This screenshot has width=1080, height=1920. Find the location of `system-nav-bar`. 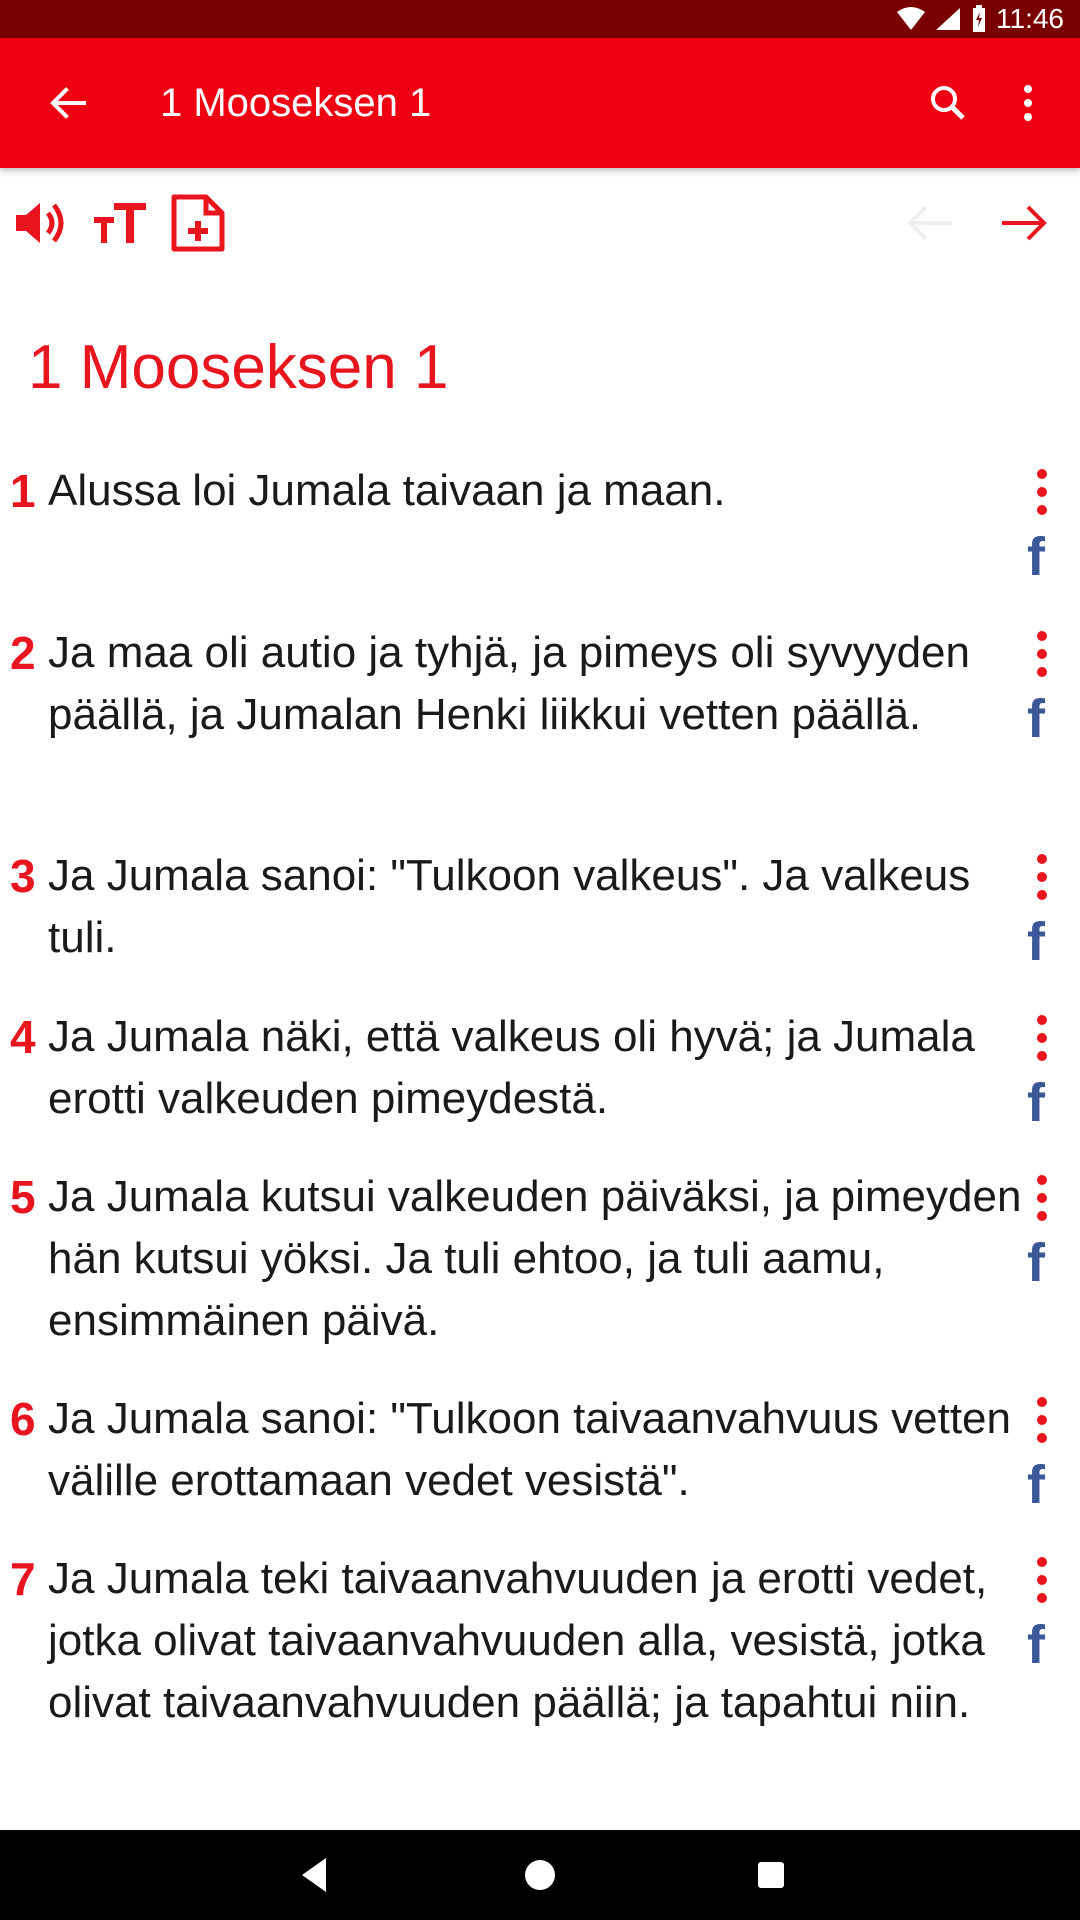

system-nav-bar is located at coordinates (540, 1875).